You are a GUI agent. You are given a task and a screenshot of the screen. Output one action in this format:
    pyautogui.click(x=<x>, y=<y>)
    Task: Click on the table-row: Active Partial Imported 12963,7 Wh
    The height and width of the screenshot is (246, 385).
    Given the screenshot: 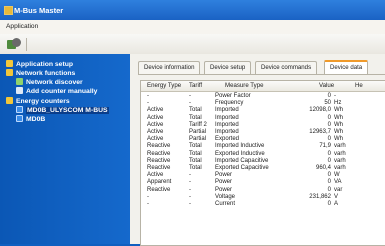 What is the action you would take?
    pyautogui.click(x=263, y=132)
    